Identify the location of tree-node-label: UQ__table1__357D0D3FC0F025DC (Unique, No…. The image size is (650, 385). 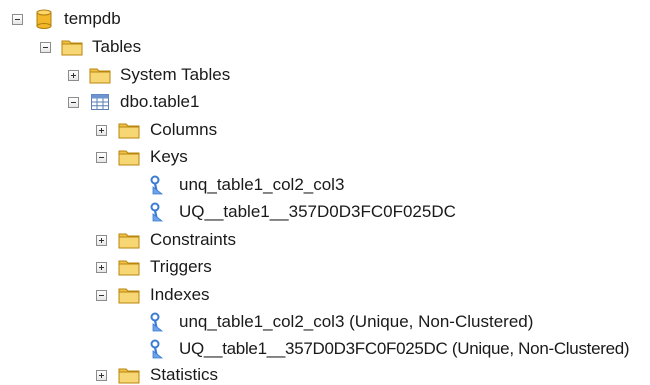
(404, 348).